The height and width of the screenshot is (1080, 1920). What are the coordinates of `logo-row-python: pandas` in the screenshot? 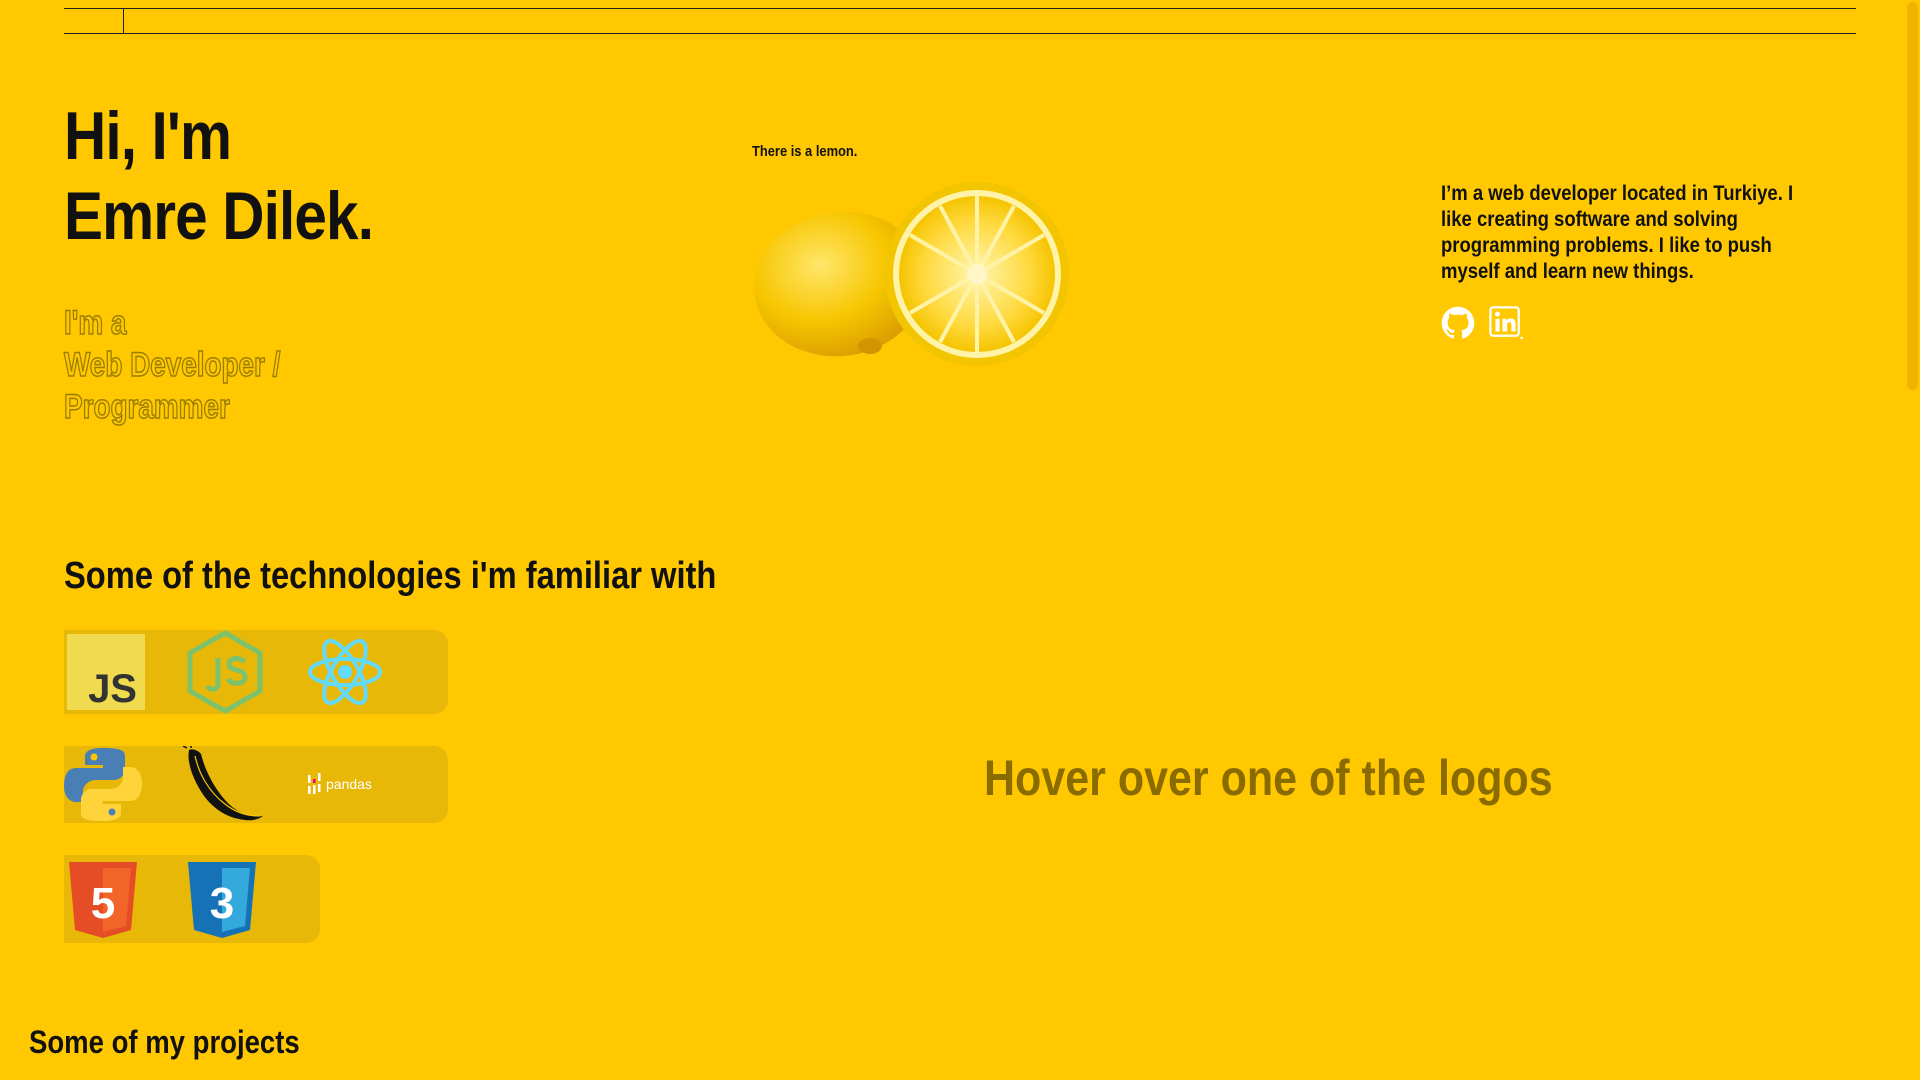 It's located at (256, 784).